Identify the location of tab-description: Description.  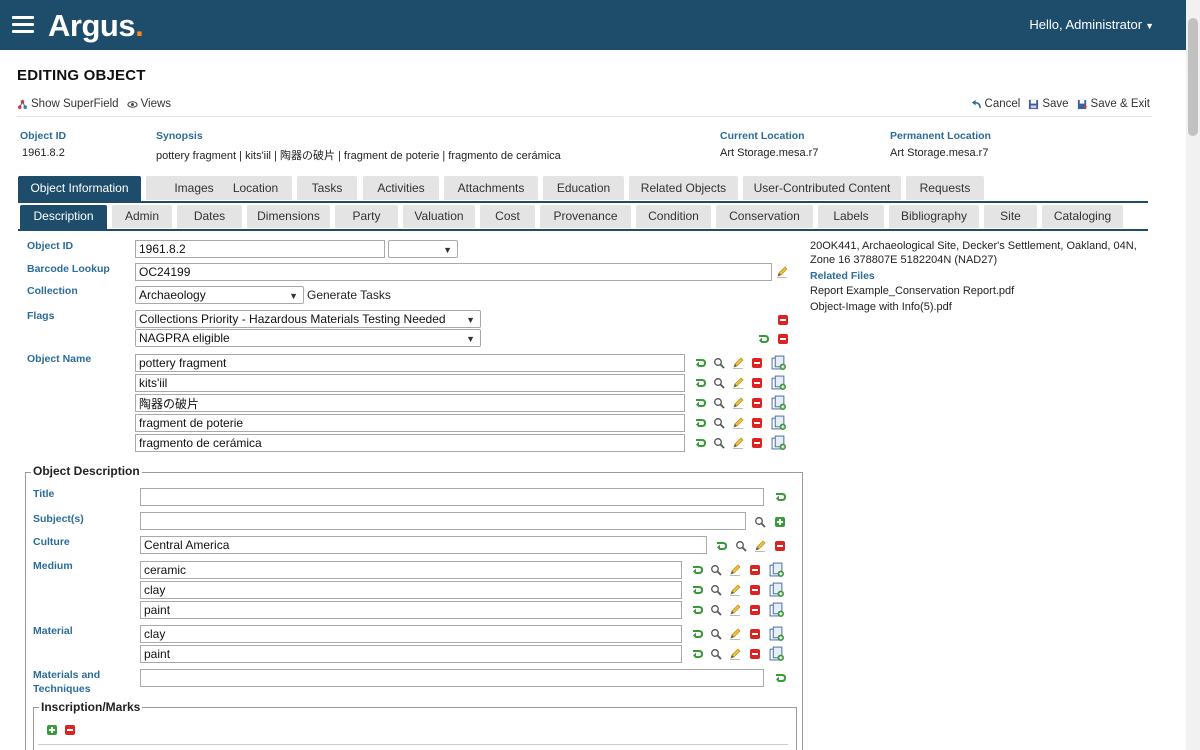
(63, 218).